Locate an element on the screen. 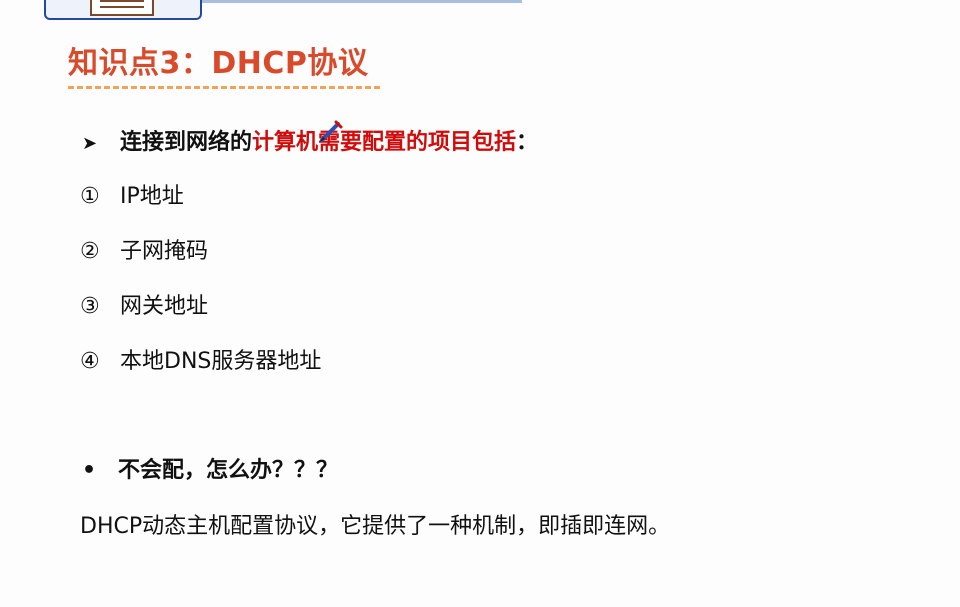  list-item: ① IP地址 is located at coordinates (132, 194).